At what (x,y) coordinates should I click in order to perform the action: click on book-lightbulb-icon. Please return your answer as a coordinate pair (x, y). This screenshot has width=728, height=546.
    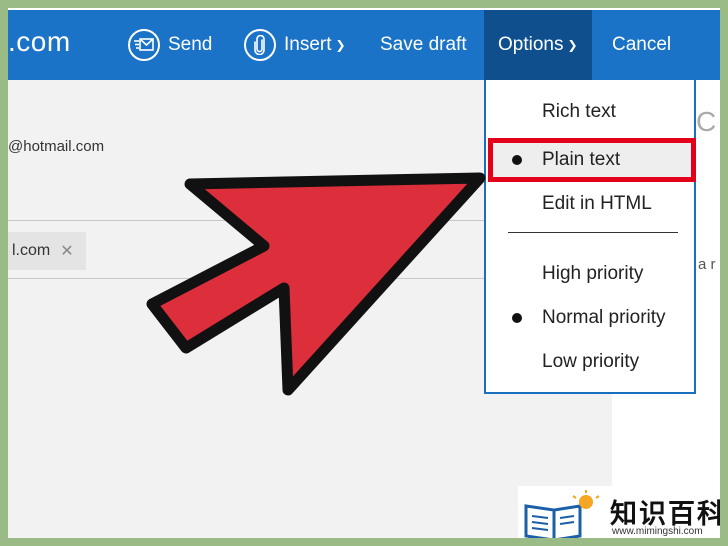
    Looking at the image, I should click on (562, 514).